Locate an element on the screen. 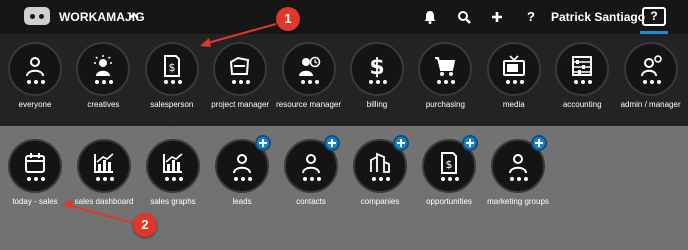  row1-tile-label: accounting is located at coordinates (582, 104).